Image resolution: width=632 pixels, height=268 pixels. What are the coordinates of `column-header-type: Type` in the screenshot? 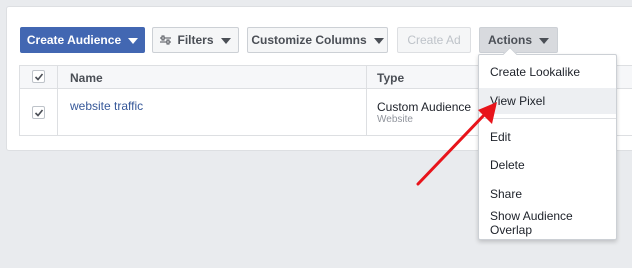 It's located at (390, 78).